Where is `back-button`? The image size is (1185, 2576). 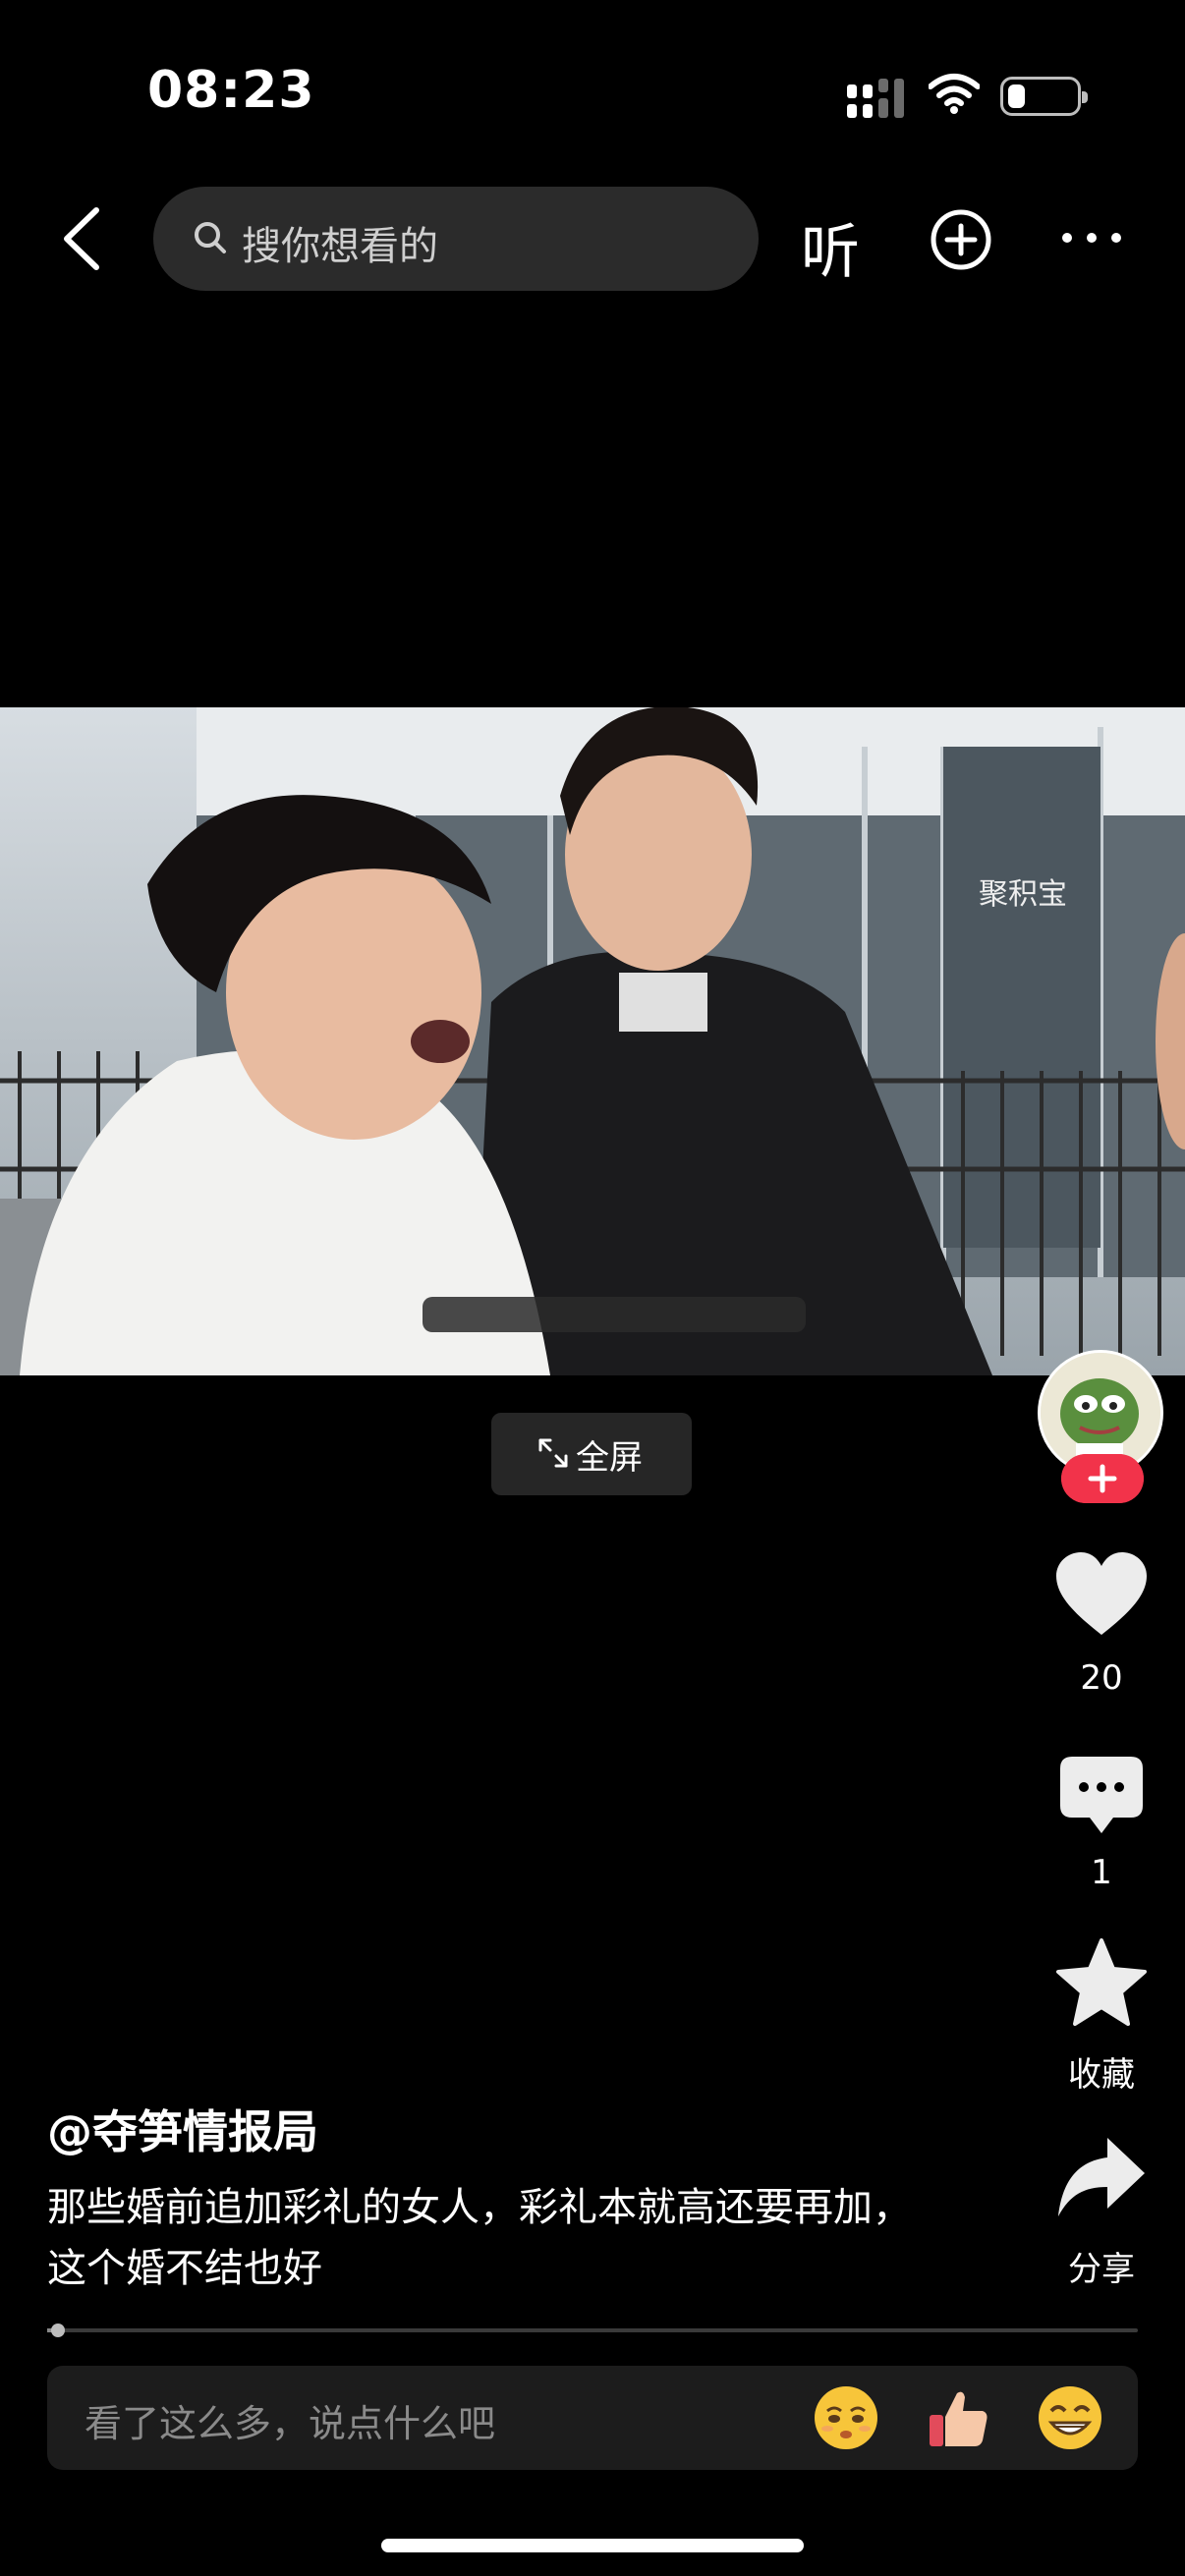 back-button is located at coordinates (82, 238).